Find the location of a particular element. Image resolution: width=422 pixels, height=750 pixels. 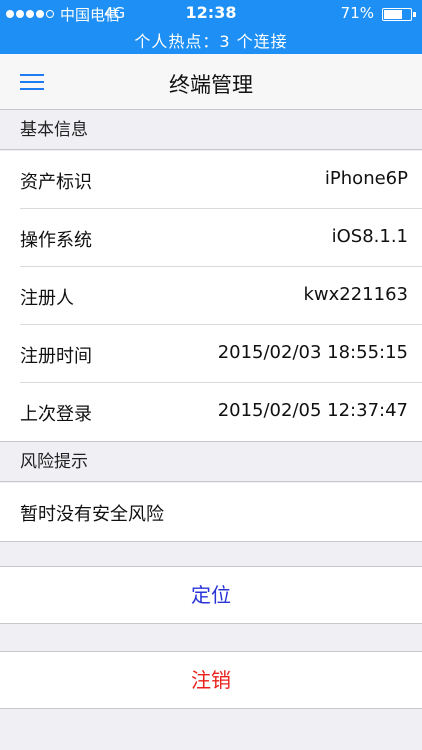

row-value: iPhone6P is located at coordinates (366, 178).